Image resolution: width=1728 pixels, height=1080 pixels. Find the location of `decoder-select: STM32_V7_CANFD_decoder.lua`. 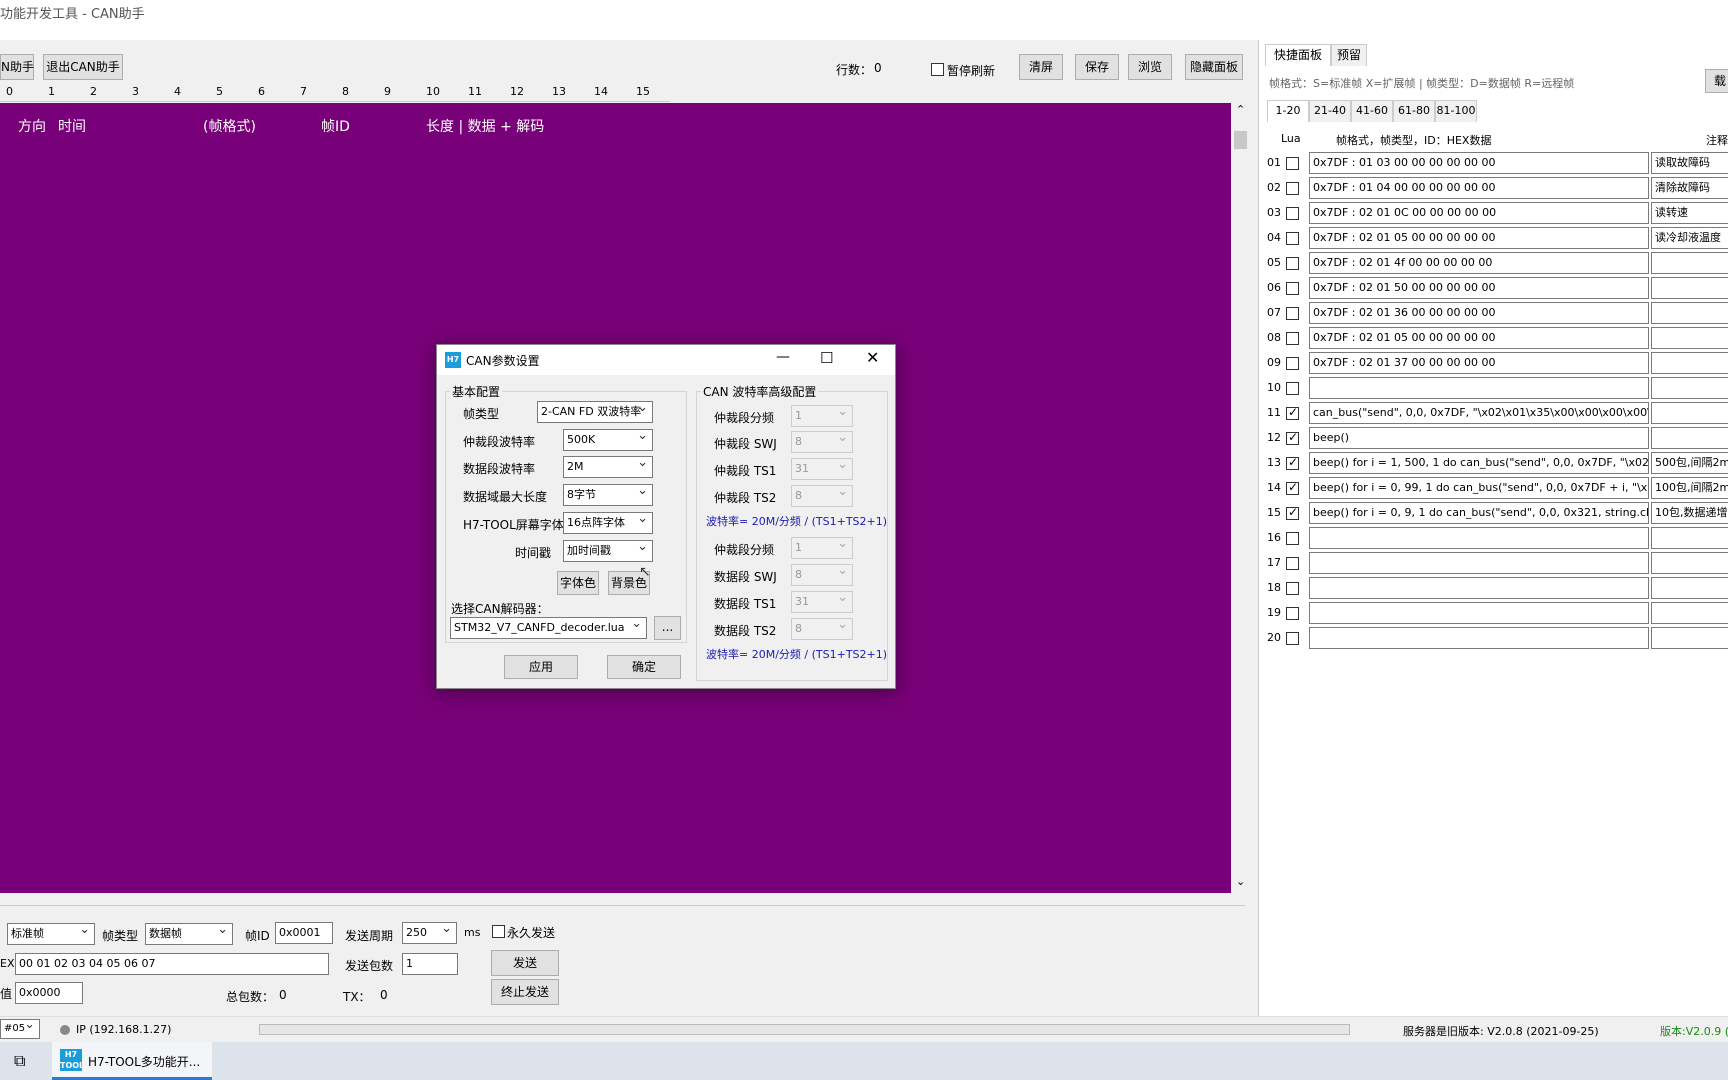

decoder-select: STM32_V7_CANFD_decoder.lua is located at coordinates (548, 628).